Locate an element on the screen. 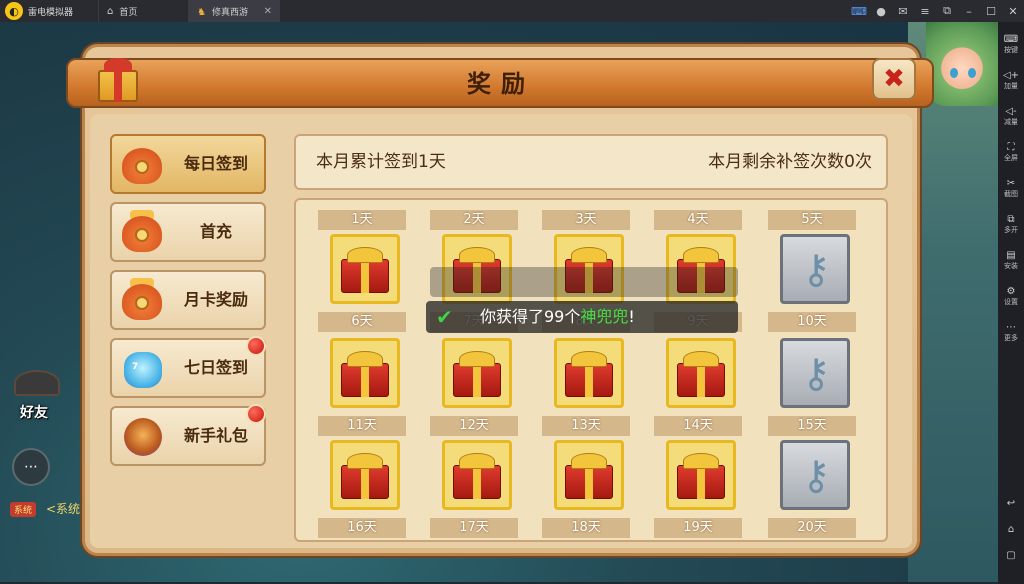  recents-icon: ▢ is located at coordinates (1011, 555).